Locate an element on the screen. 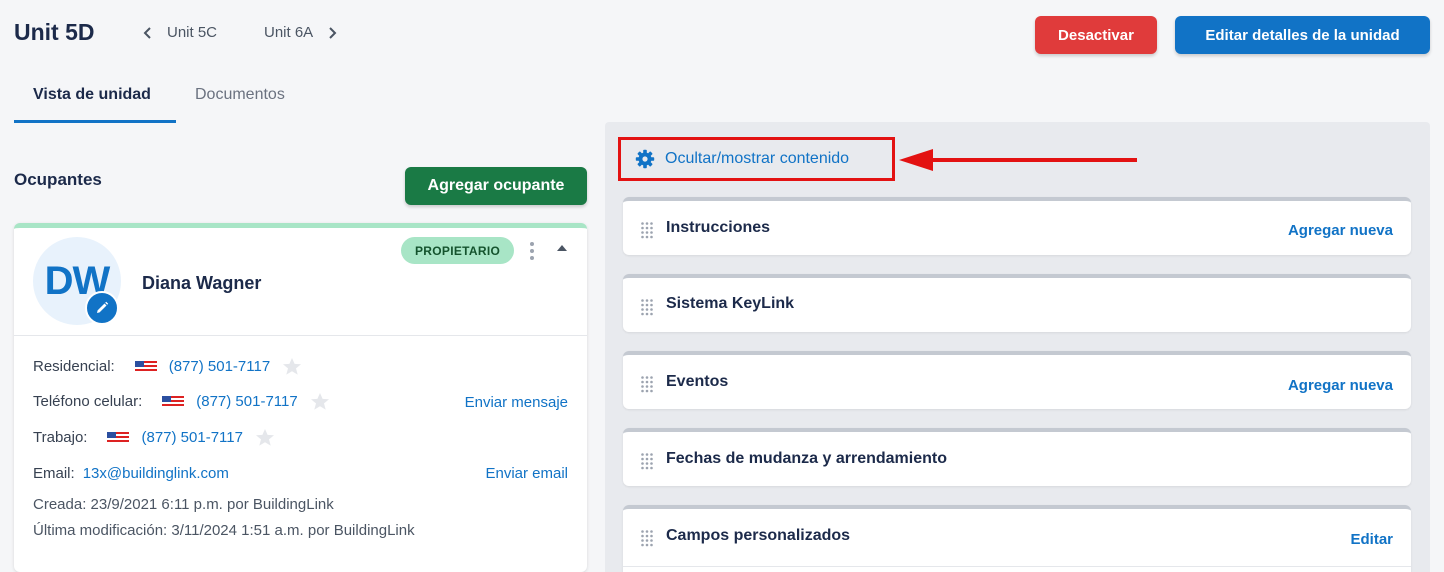  email-label: Email: is located at coordinates (54, 473).